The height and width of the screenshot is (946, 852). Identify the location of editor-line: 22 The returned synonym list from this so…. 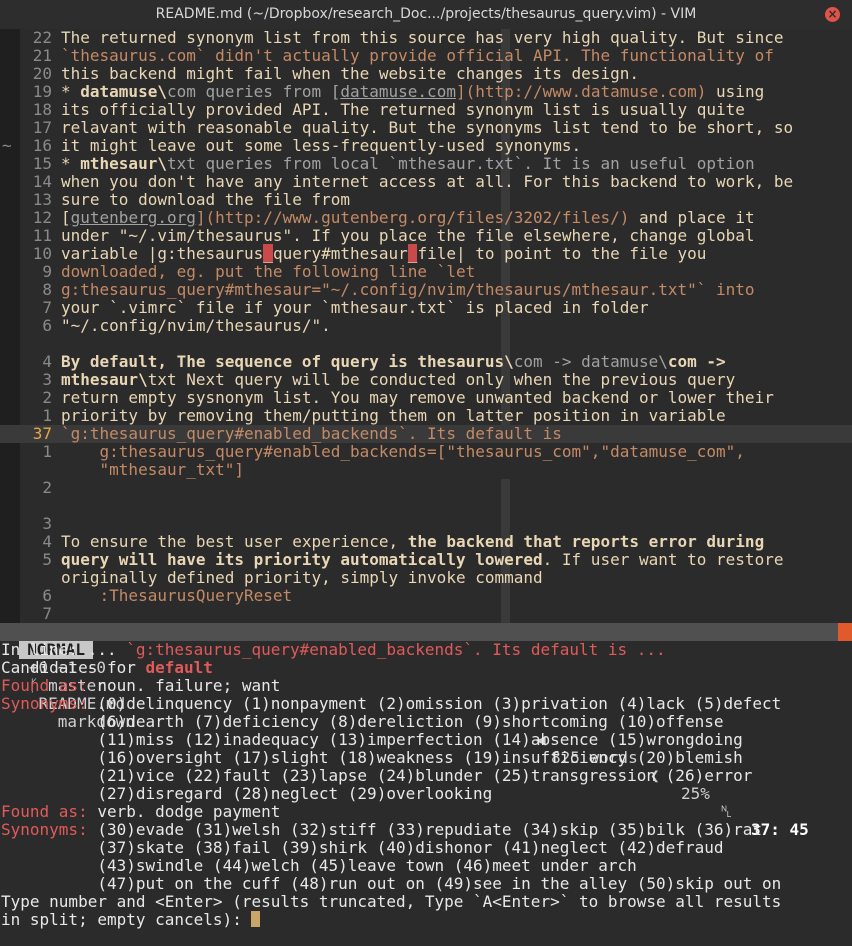
(426, 38).